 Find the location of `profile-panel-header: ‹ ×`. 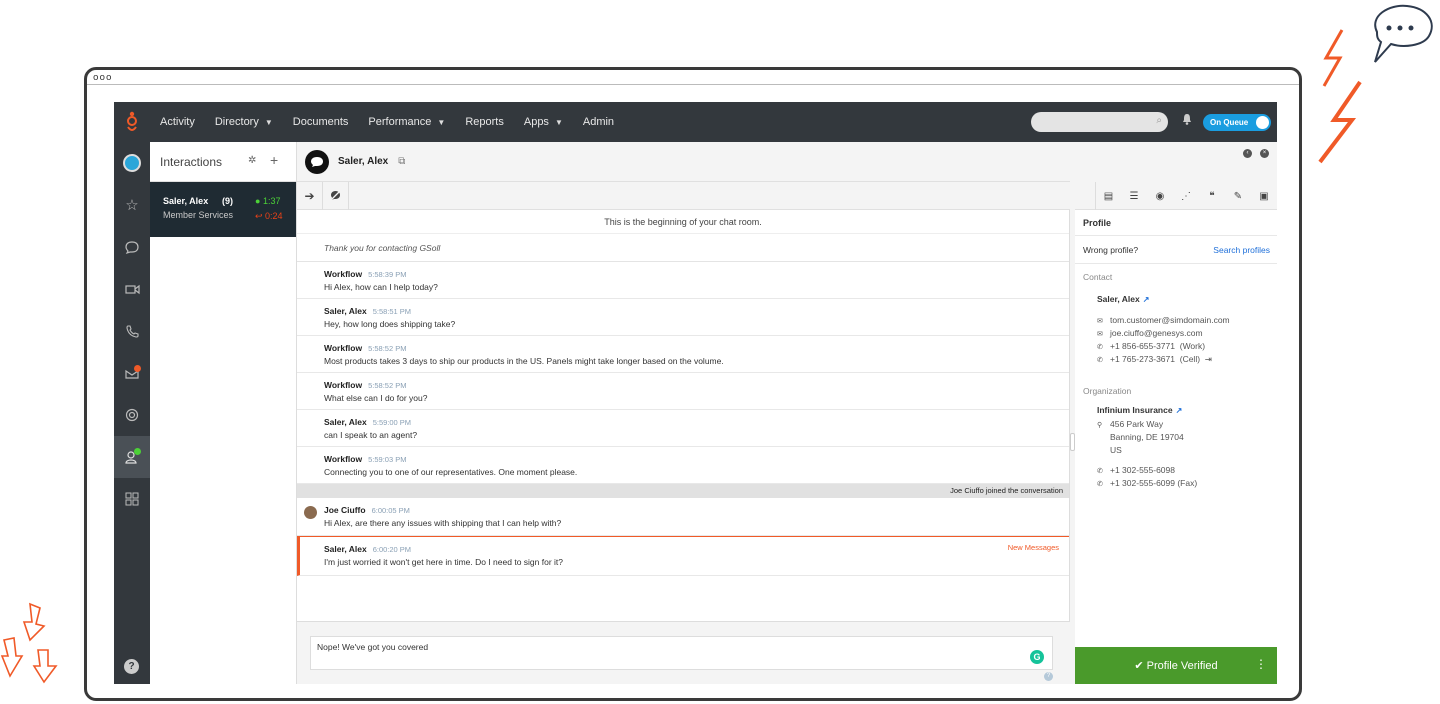

profile-panel-header: ‹ × is located at coordinates (1176, 162).